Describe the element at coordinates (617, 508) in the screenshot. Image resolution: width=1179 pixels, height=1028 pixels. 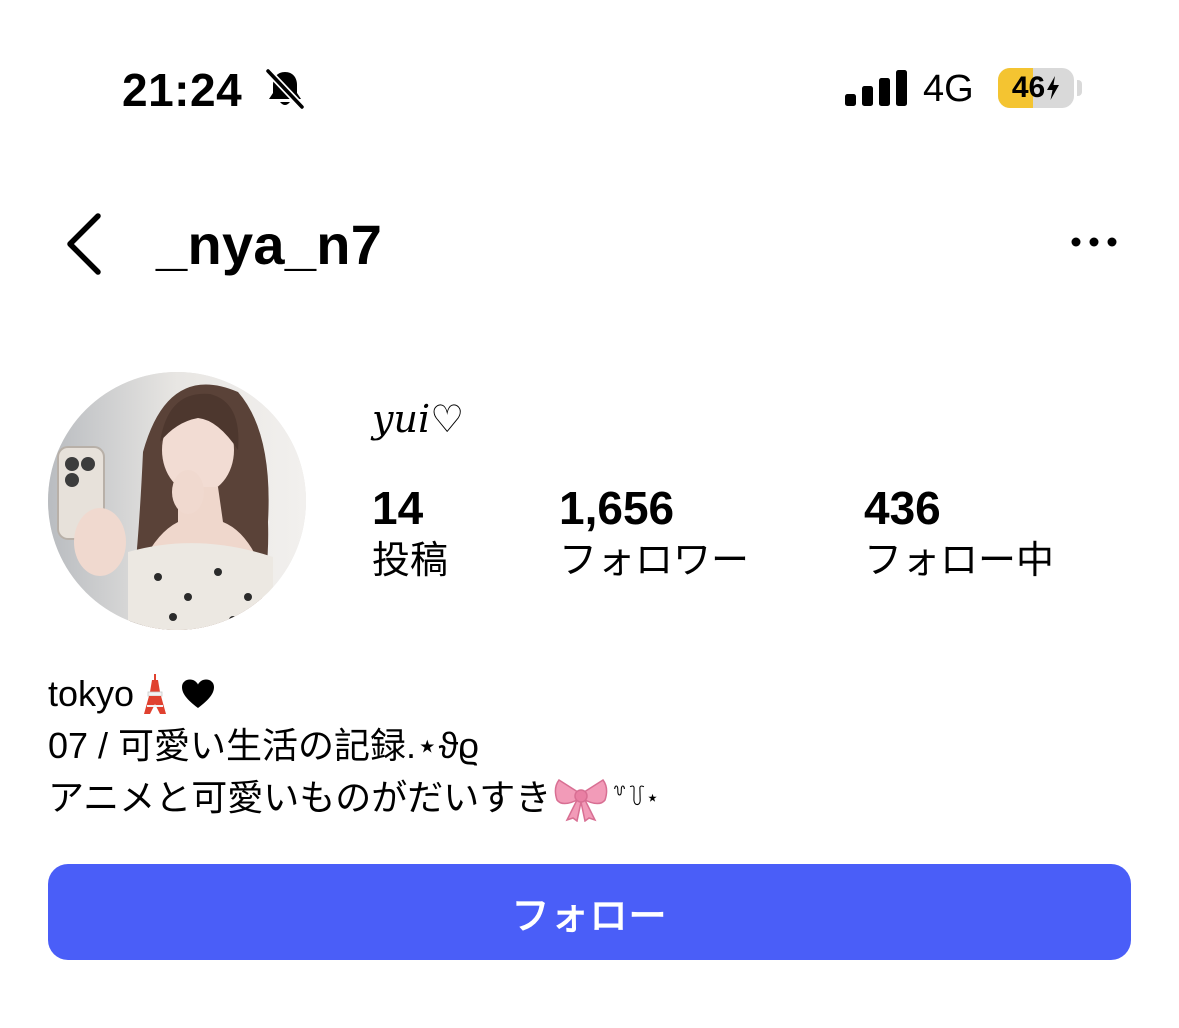
I see `stat-followers-count: 1,656` at that location.